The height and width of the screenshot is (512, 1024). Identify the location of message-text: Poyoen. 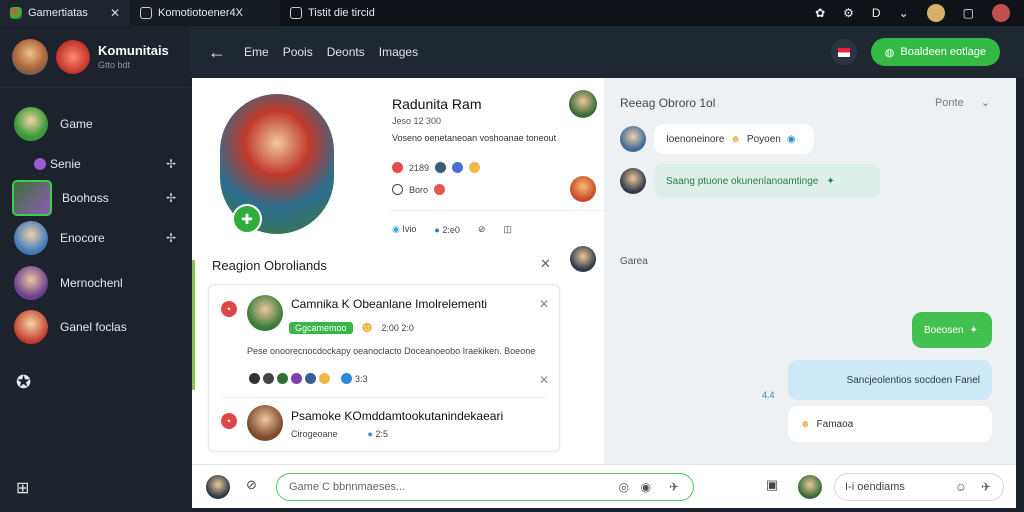
(763, 139).